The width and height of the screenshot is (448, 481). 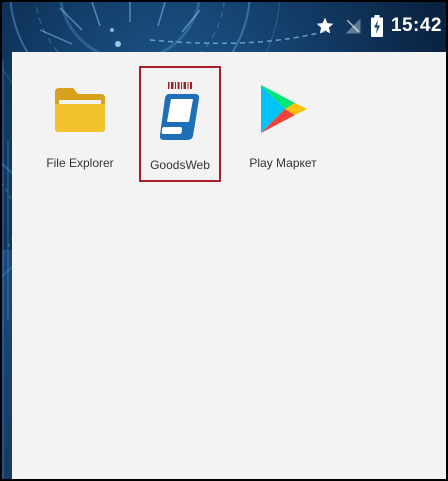 I want to click on app-tile-goodsweb: GoodsWeb, so click(x=180, y=124).